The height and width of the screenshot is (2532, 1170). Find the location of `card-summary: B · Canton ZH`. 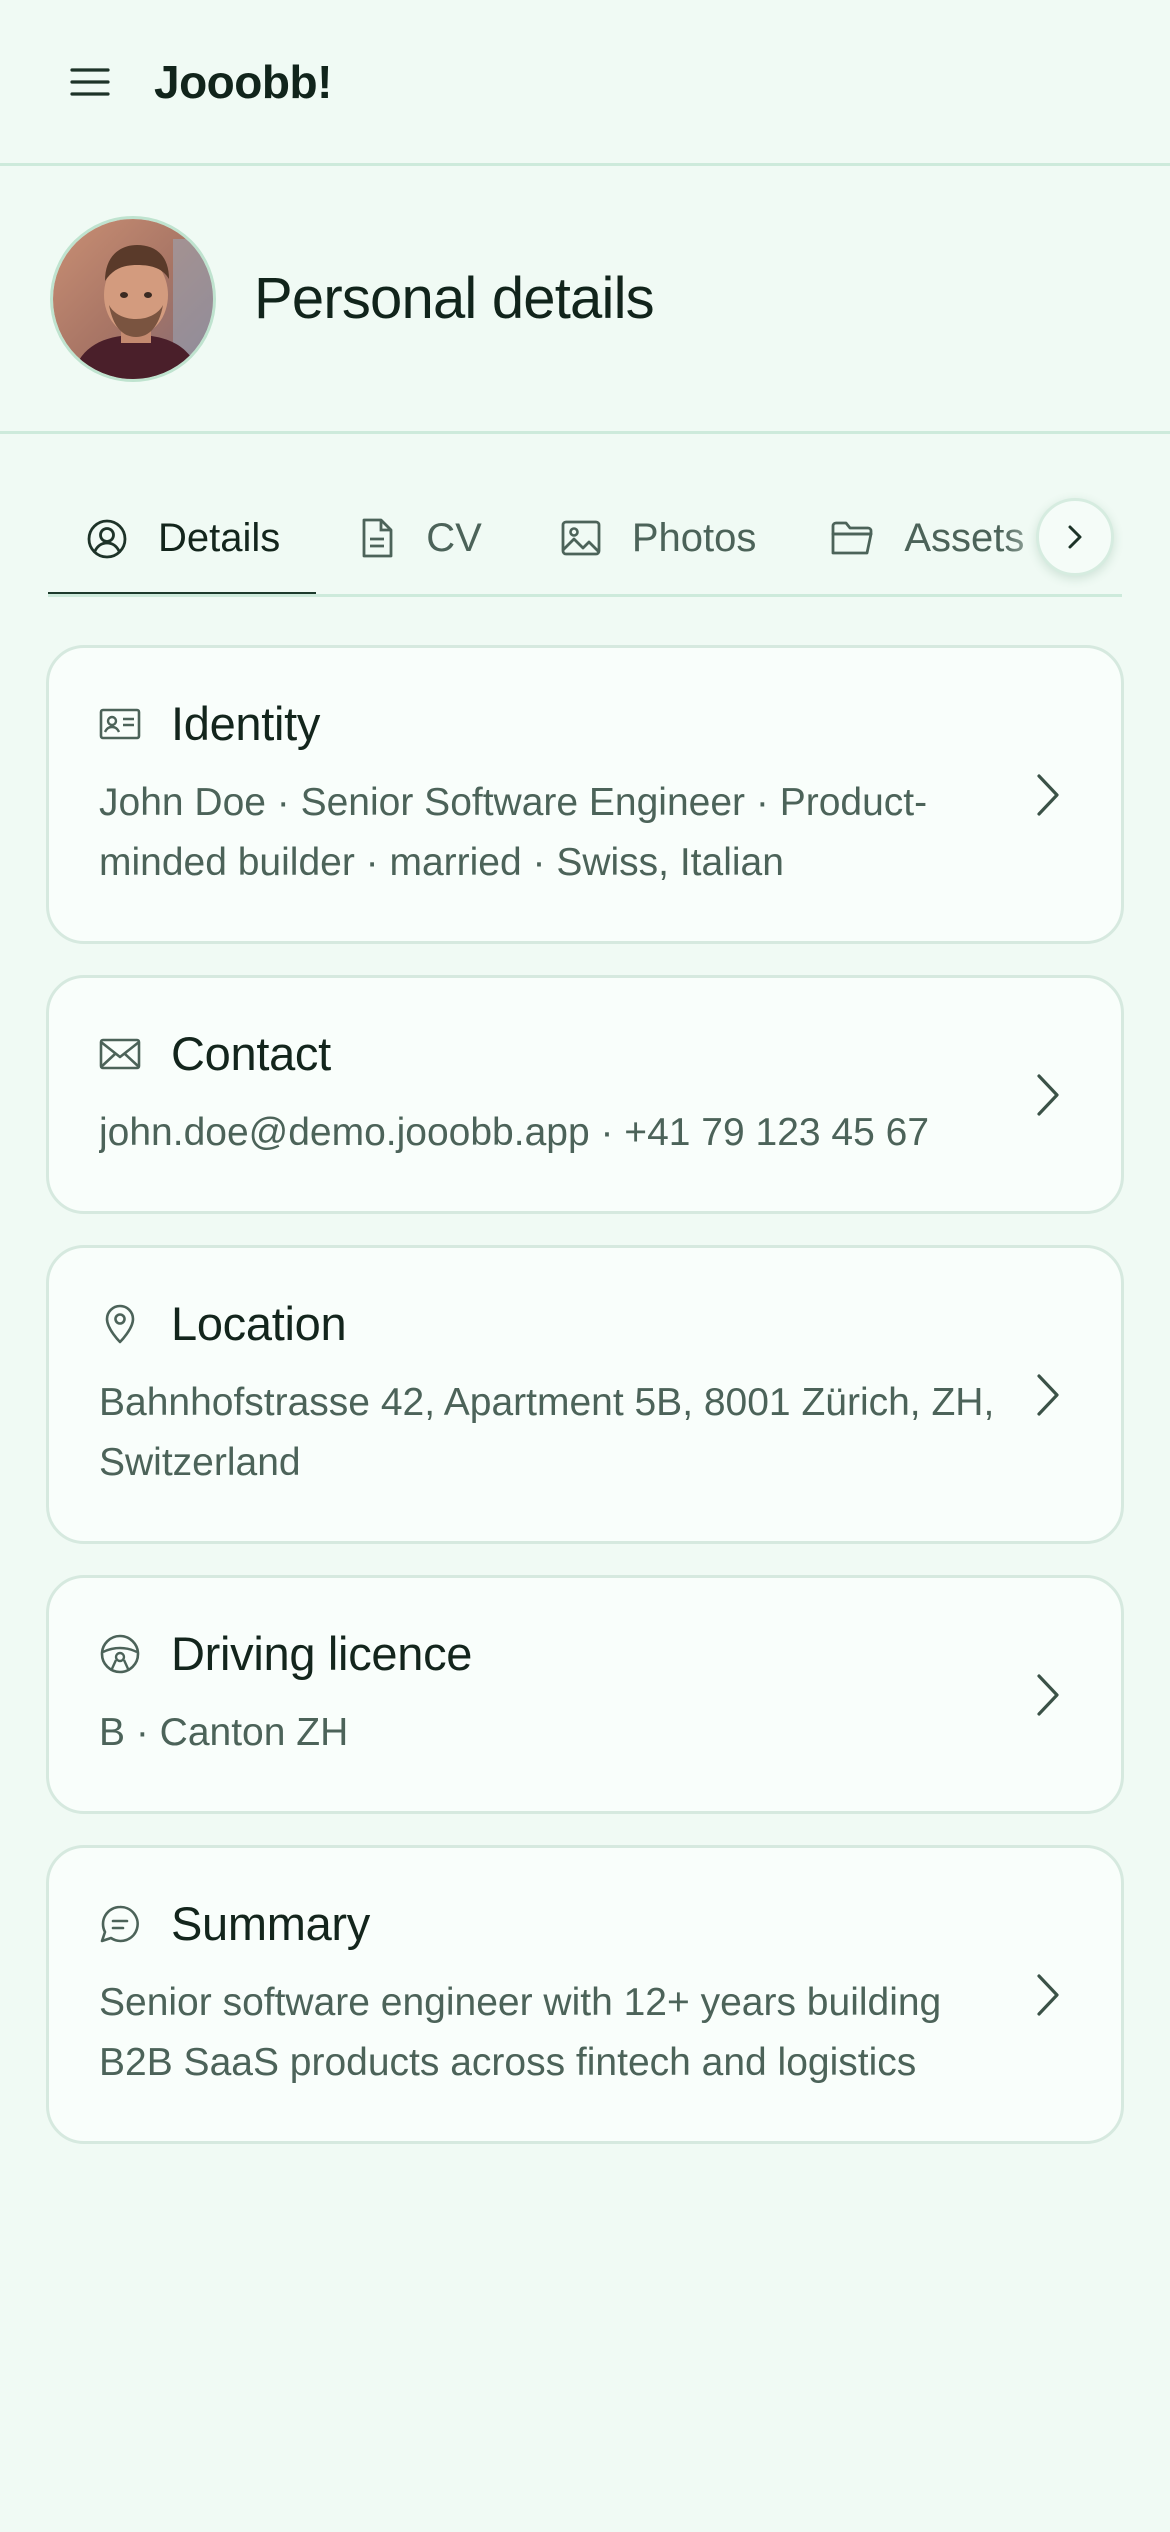

card-summary: B · Canton ZH is located at coordinates (224, 1732).